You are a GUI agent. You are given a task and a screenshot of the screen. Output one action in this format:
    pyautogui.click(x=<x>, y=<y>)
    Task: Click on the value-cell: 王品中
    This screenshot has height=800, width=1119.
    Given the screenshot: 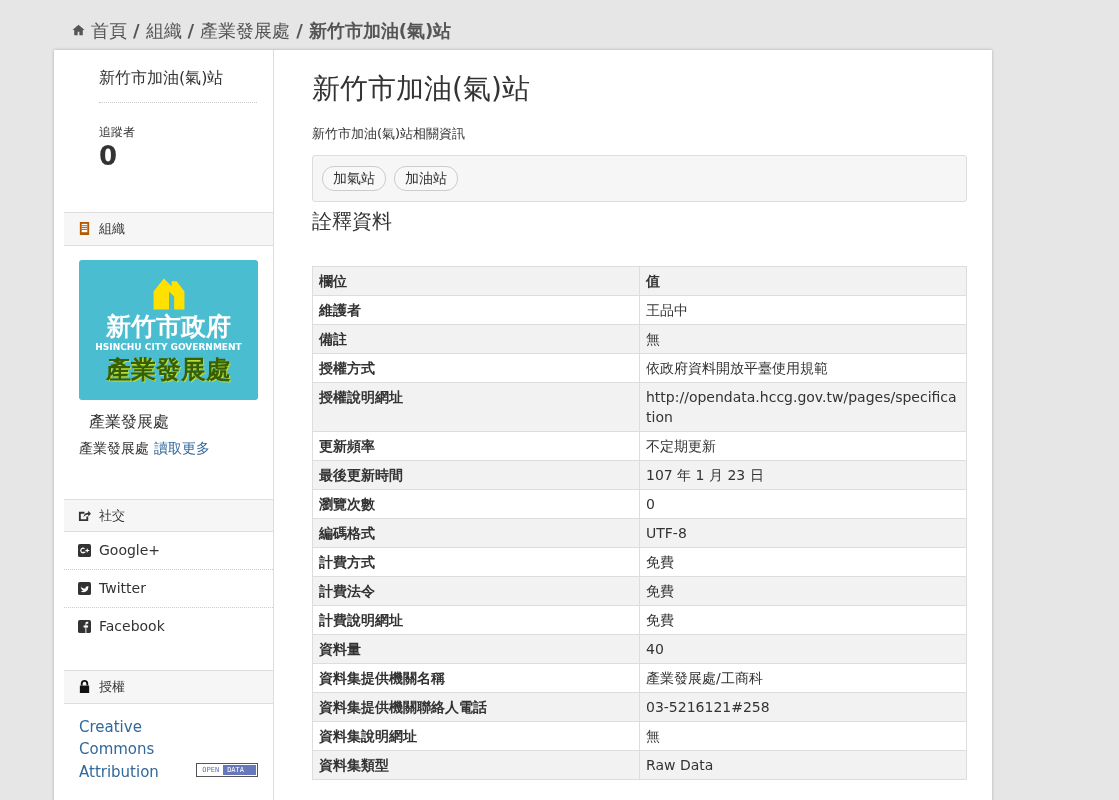 What is the action you would take?
    pyautogui.click(x=803, y=310)
    